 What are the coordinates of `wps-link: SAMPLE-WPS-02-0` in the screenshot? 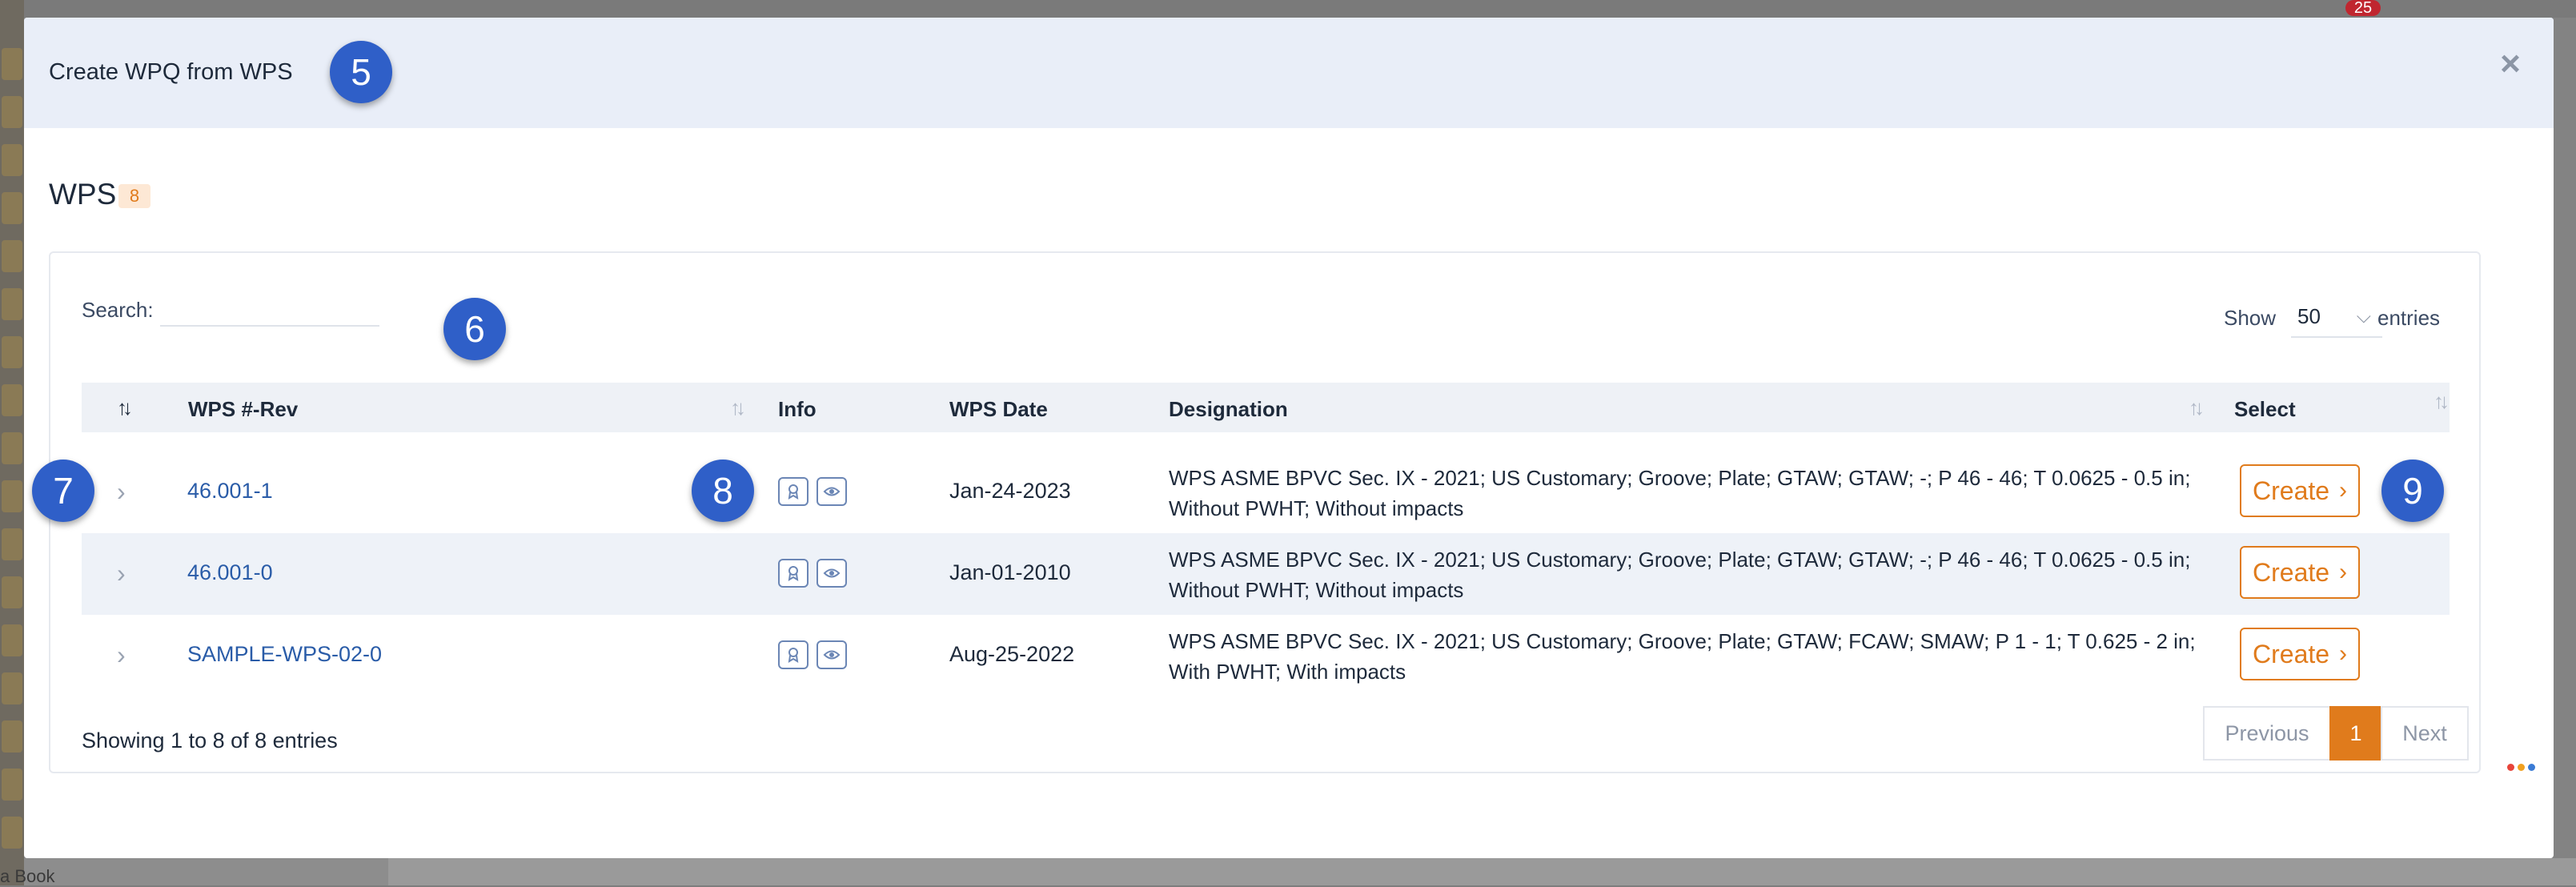 It's located at (285, 655).